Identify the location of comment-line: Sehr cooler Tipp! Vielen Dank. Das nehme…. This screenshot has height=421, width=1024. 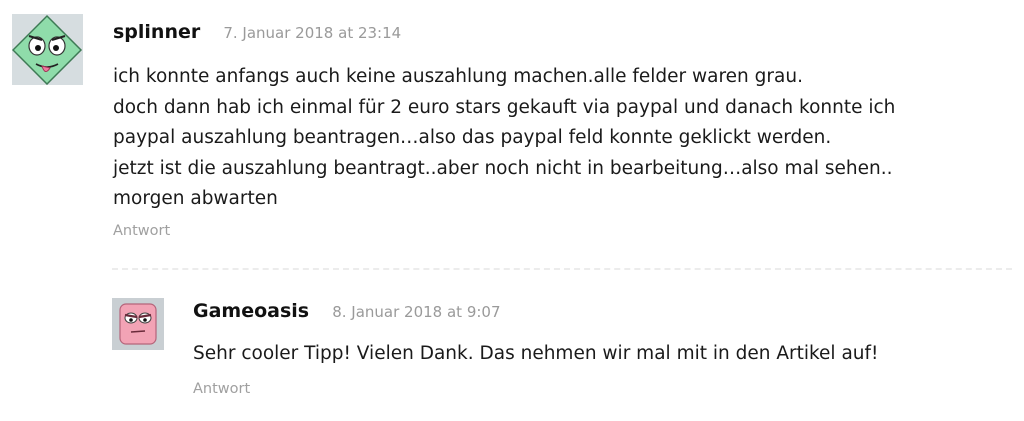
(536, 353).